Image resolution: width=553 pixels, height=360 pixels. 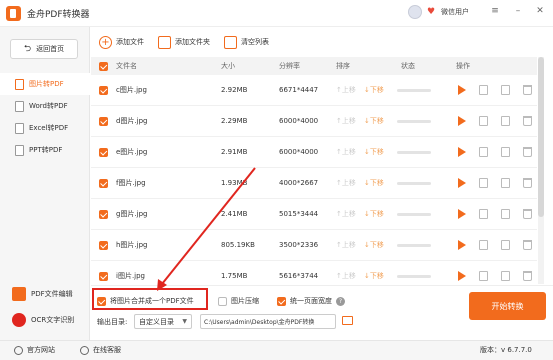 I want to click on back-home-button: ⮌ 返回首页, so click(x=44, y=49).